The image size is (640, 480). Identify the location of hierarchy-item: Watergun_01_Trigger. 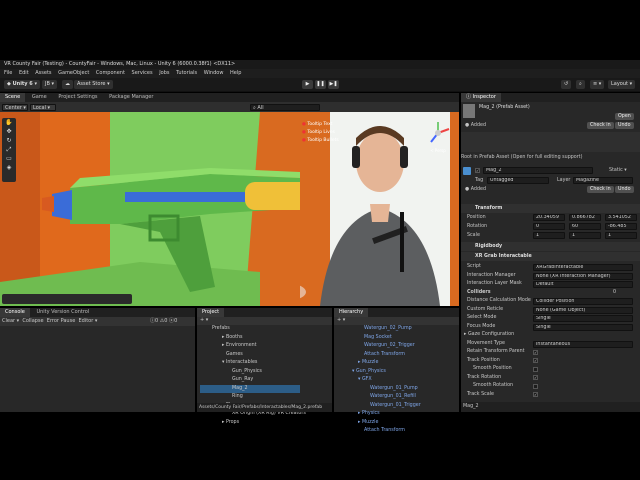
(397, 406).